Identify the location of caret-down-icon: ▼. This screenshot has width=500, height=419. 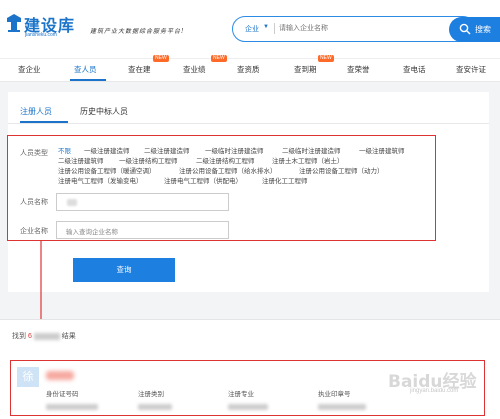
(266, 27).